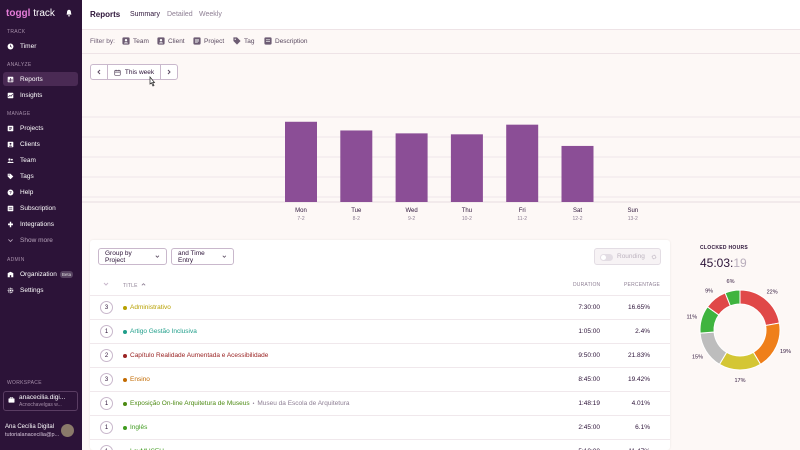 The height and width of the screenshot is (450, 800). I want to click on bar-mon, so click(301, 161).